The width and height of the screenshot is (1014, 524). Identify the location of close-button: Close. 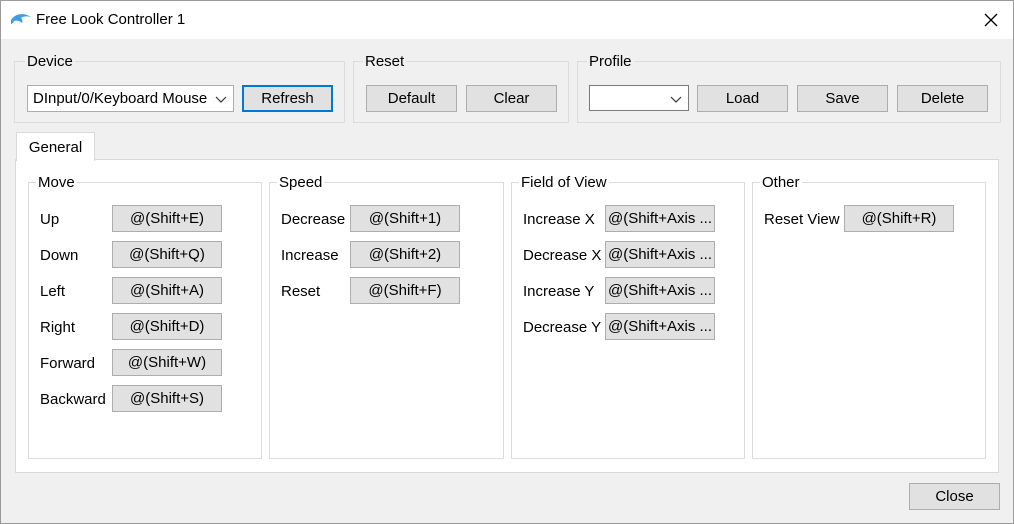
(954, 496).